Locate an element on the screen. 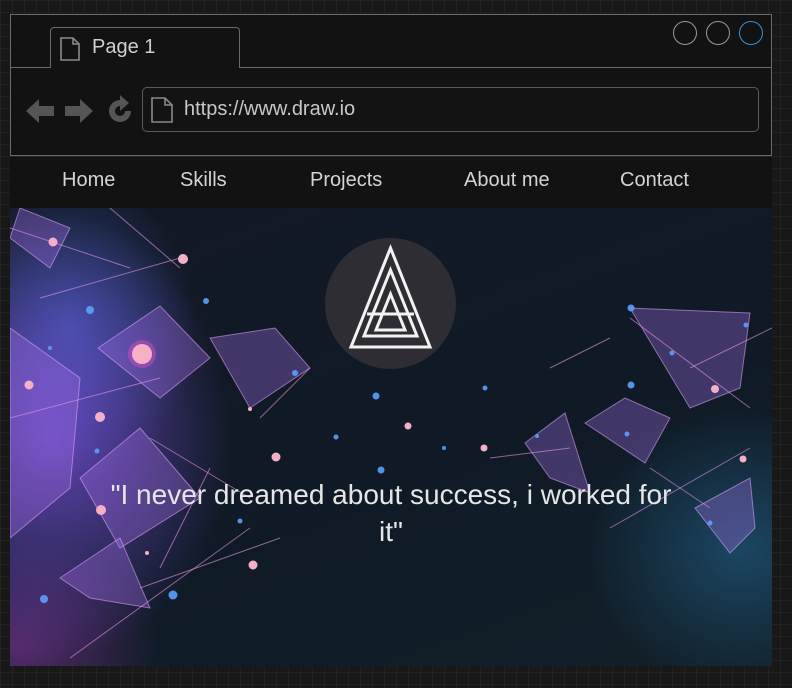 This screenshot has width=792, height=688. back-arrow-icon is located at coordinates (40, 111).